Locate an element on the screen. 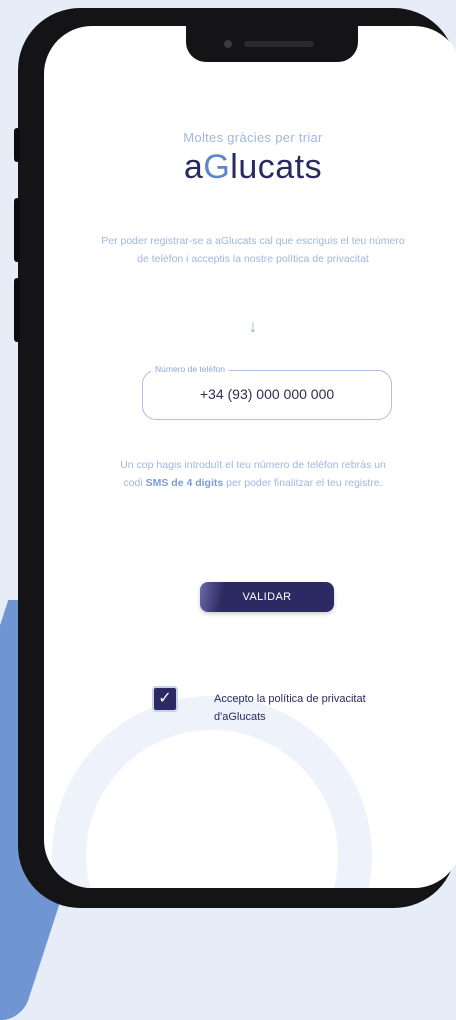  phone-number-field: Número de telèfon +34 (93) 000 000 000 is located at coordinates (267, 392).